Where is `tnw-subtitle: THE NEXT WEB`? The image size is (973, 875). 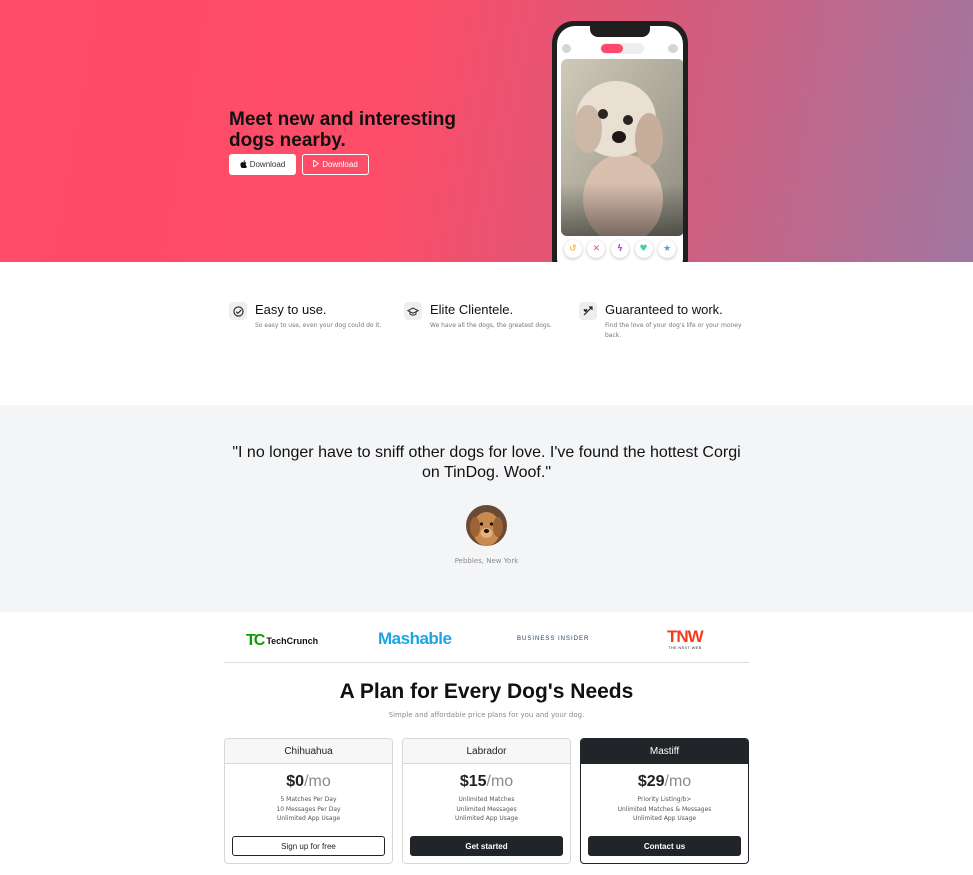 tnw-subtitle: THE NEXT WEB is located at coordinates (685, 647).